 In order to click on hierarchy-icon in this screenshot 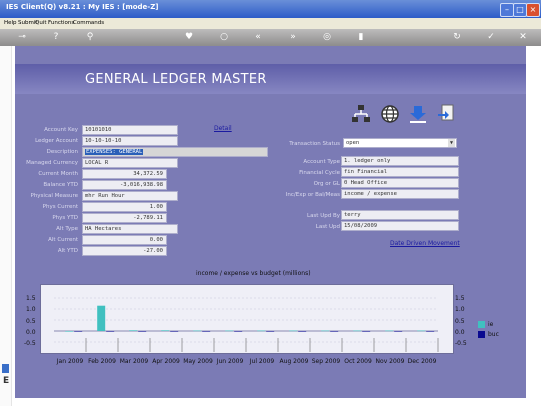, I will do `click(361, 114)`.